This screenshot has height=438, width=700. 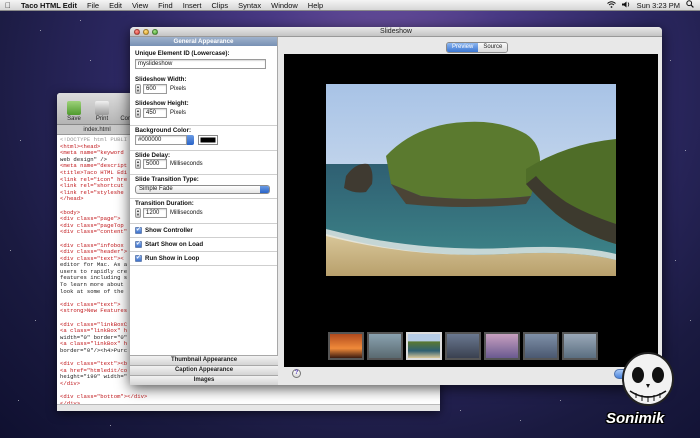 I want to click on menu-window: Window, so click(x=284, y=5).